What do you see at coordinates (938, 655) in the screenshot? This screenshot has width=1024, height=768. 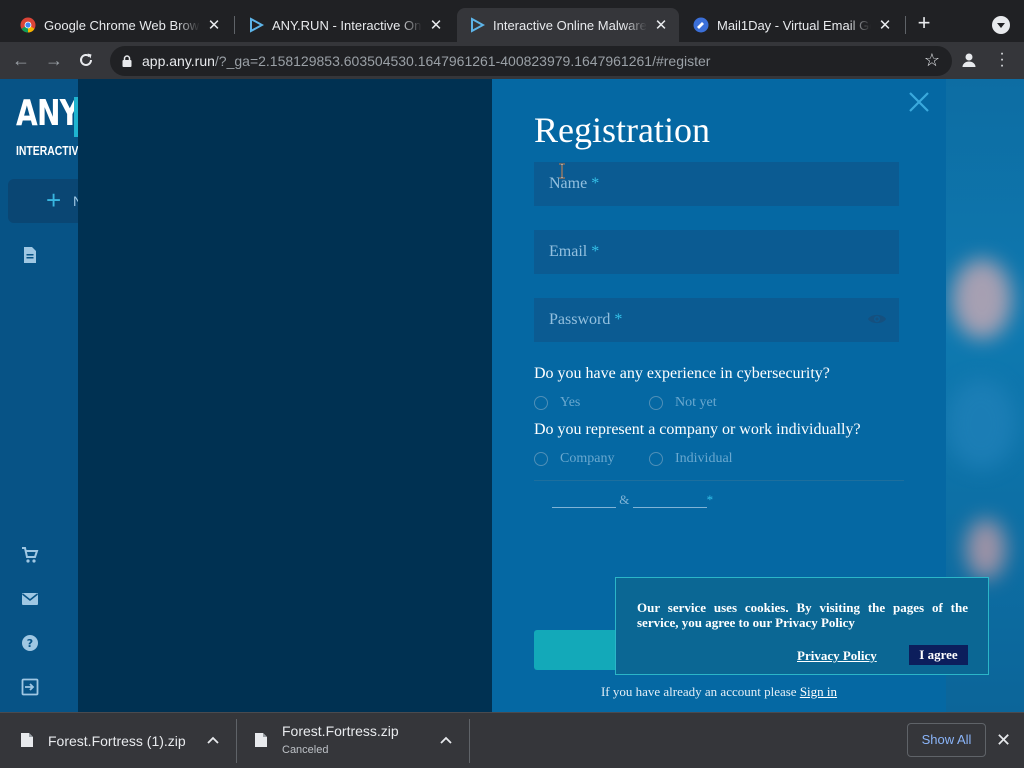 I see `i-agree-button: I agree` at bounding box center [938, 655].